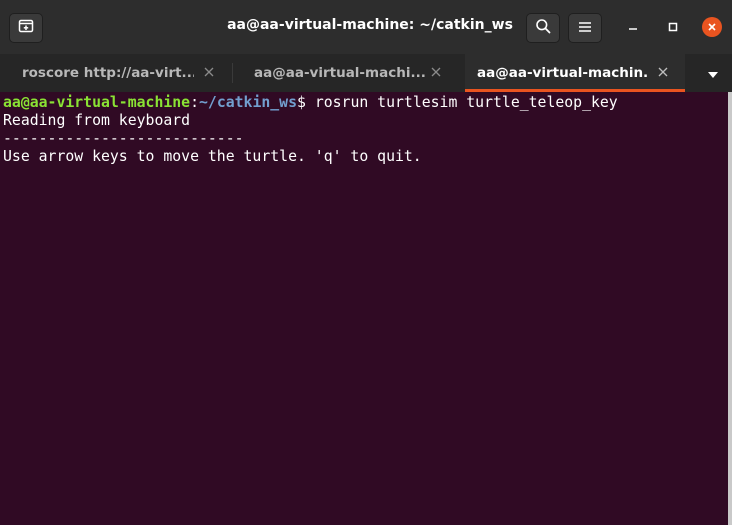  I want to click on new-tab-button, so click(26, 28).